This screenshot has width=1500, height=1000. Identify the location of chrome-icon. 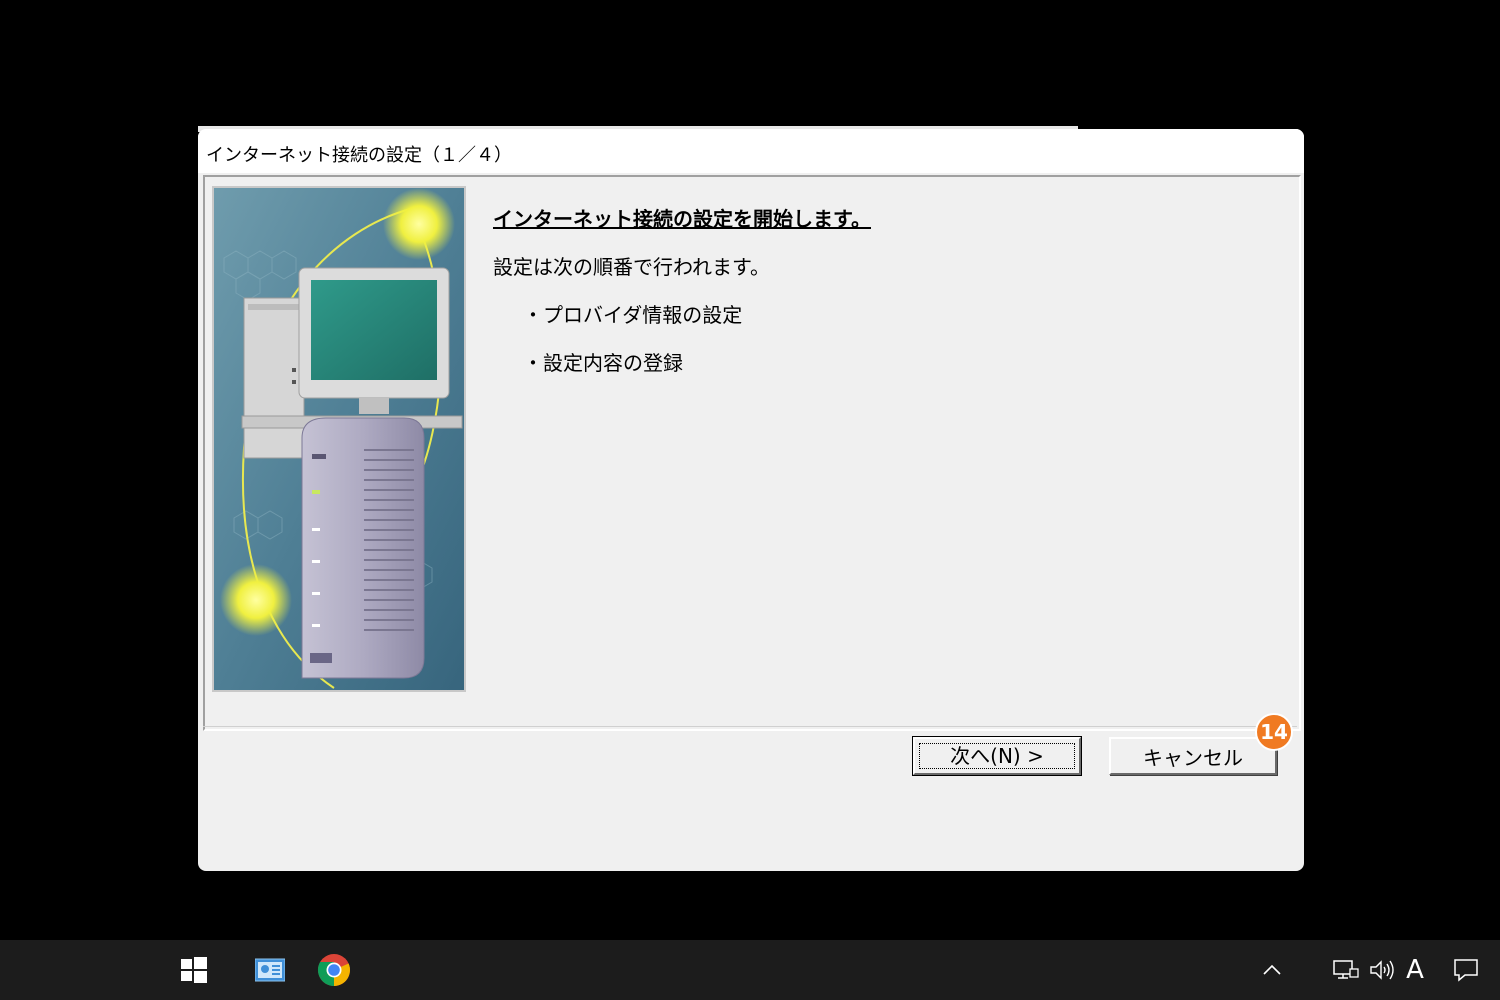
(333, 970).